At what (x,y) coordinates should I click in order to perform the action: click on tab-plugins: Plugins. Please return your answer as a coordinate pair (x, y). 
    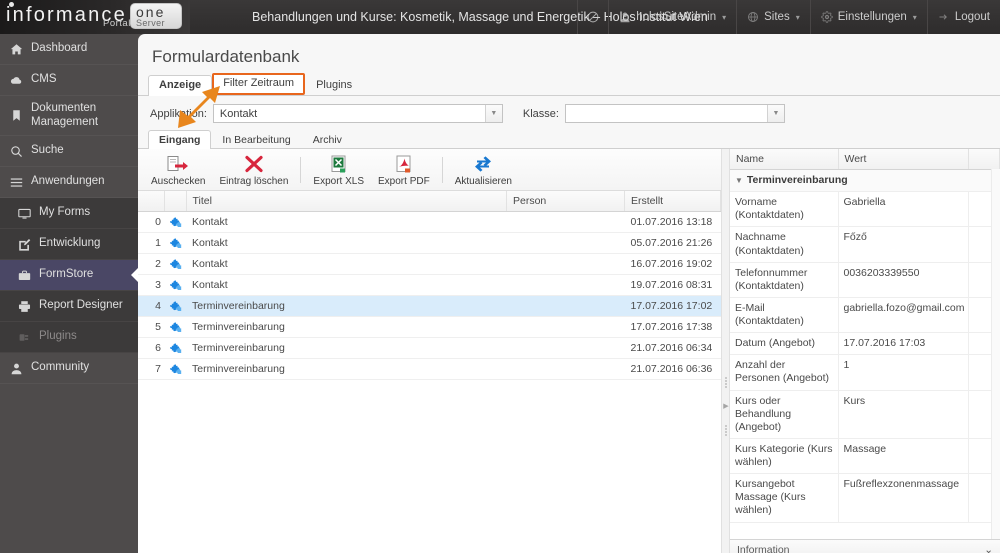
    Looking at the image, I should click on (334, 85).